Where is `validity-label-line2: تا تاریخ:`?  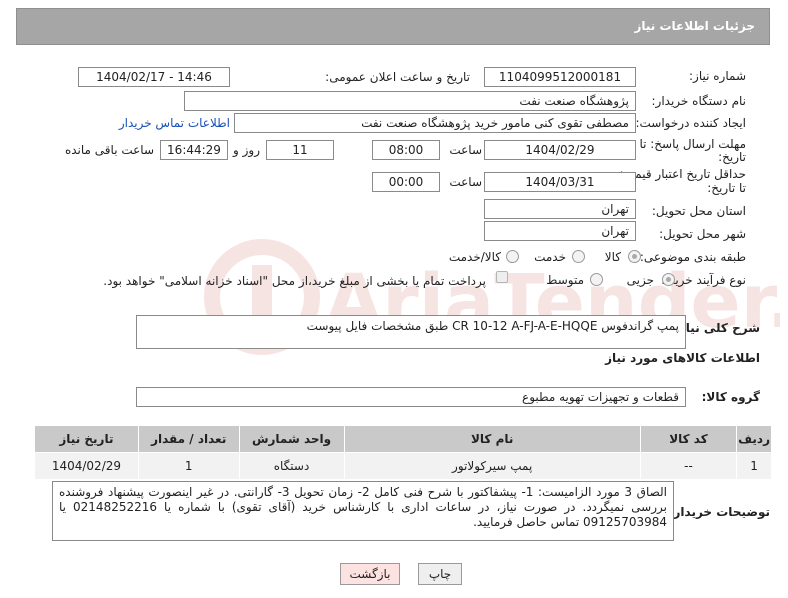 validity-label-line2: تا تاریخ: is located at coordinates (726, 188).